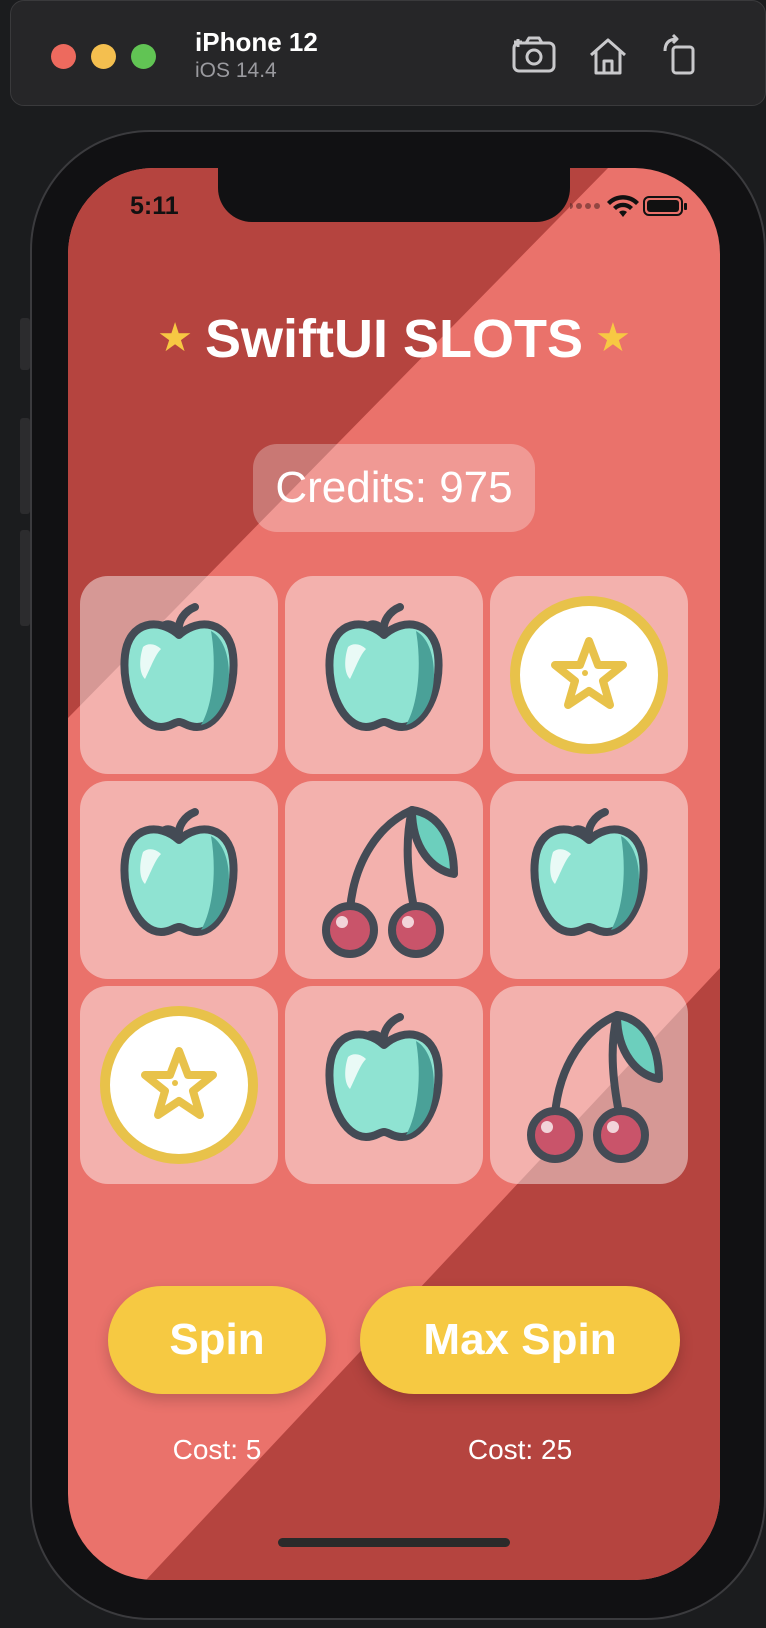 The height and width of the screenshot is (1628, 766). Describe the element at coordinates (534, 56) in the screenshot. I see `screenshot-icon` at that location.